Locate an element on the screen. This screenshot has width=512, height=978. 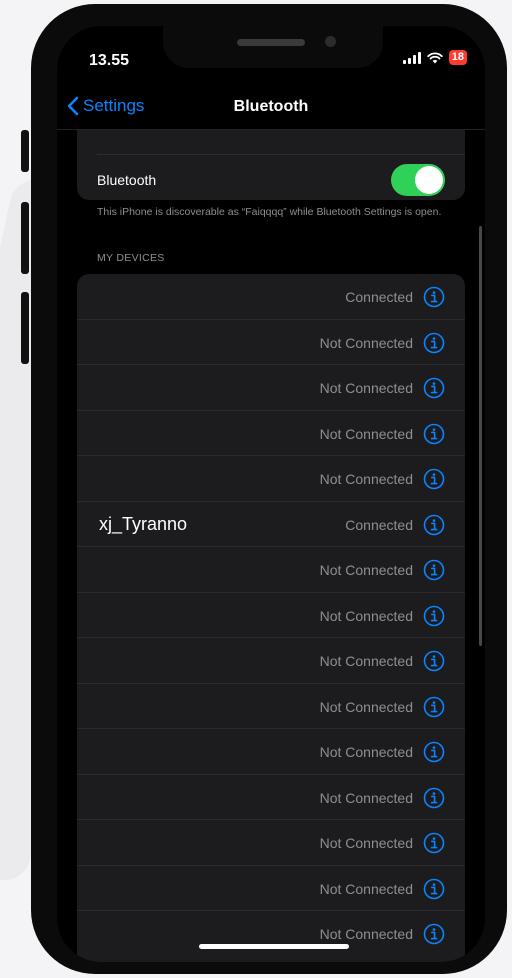
device-row: Connected is located at coordinates (271, 297).